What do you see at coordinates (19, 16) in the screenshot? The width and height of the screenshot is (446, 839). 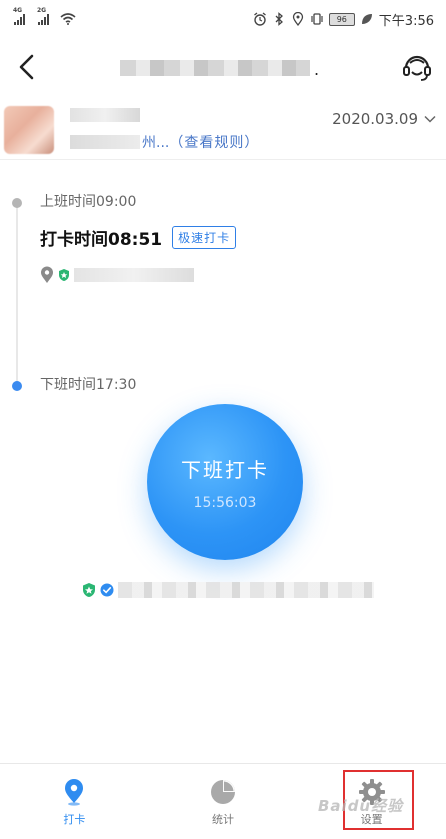 I see `signal-icon-1: 4G` at bounding box center [19, 16].